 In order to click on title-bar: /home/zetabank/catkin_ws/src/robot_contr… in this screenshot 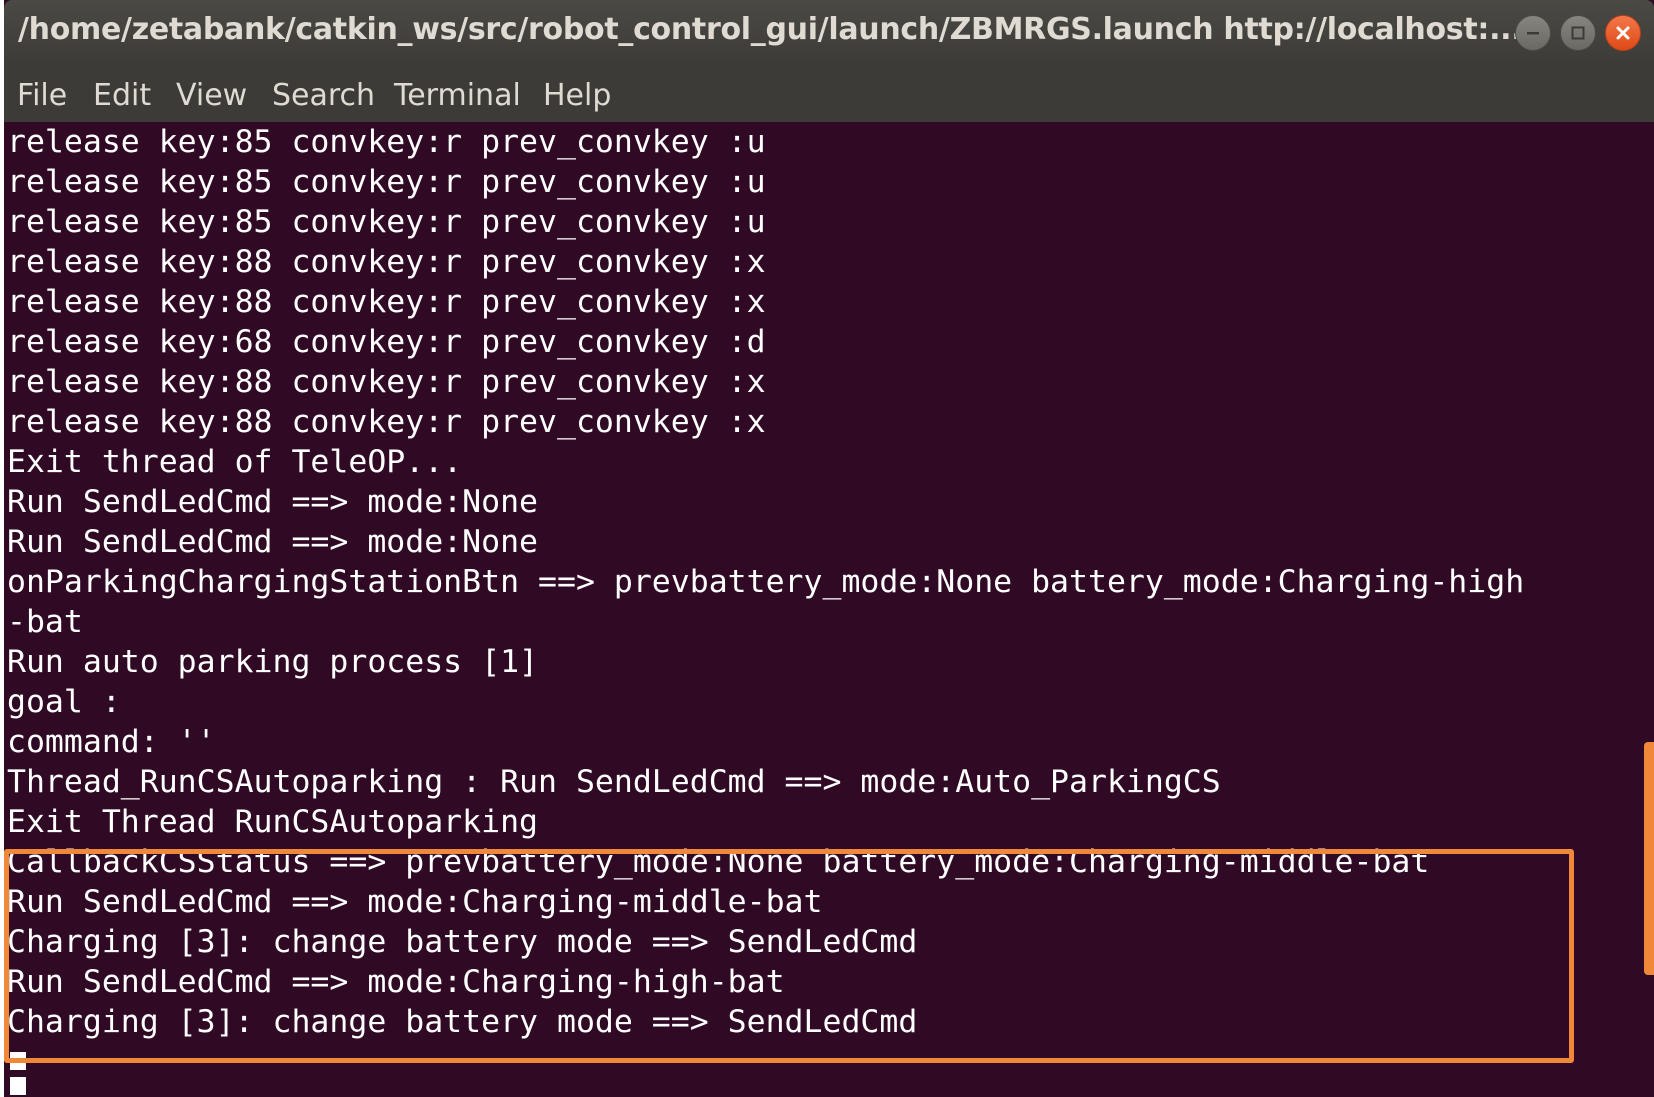, I will do `click(829, 34)`.